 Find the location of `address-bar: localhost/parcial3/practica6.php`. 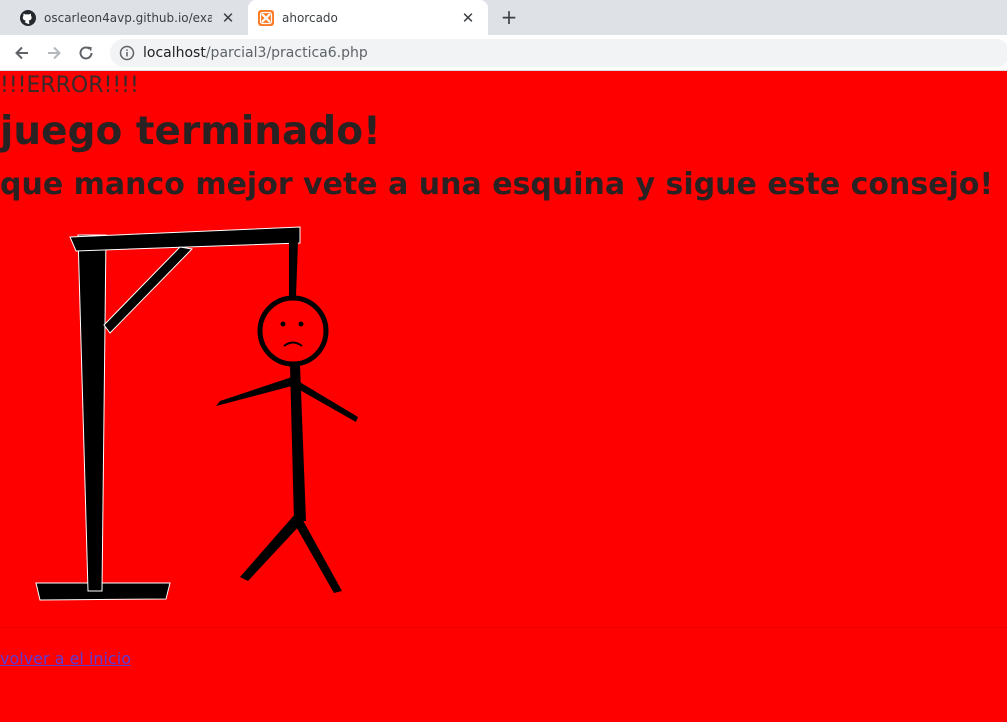

address-bar: localhost/parcial3/practica6.php is located at coordinates (558, 53).